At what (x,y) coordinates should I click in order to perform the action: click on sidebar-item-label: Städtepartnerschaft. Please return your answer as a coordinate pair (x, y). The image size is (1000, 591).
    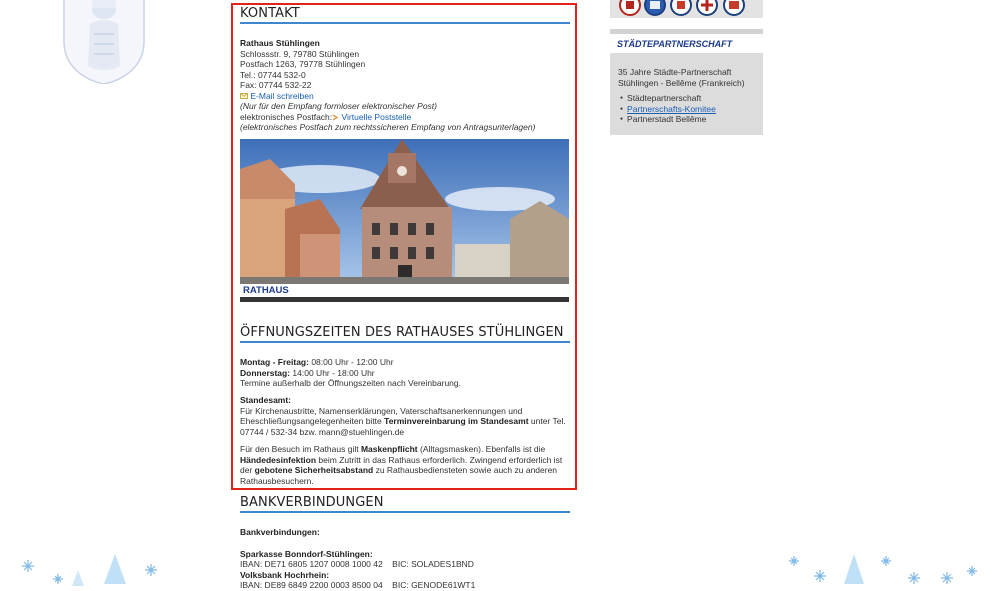
    Looking at the image, I should click on (664, 98).